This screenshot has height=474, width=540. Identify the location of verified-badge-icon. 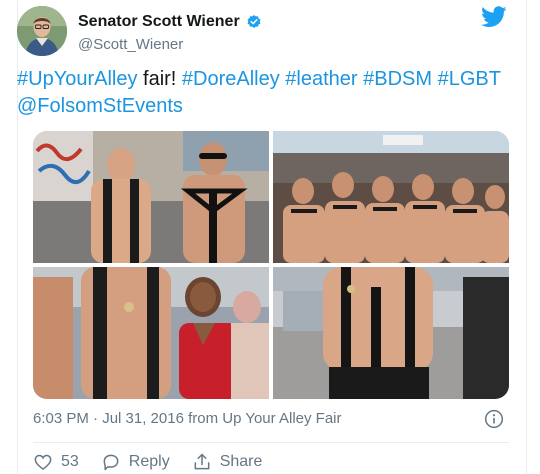
(254, 21).